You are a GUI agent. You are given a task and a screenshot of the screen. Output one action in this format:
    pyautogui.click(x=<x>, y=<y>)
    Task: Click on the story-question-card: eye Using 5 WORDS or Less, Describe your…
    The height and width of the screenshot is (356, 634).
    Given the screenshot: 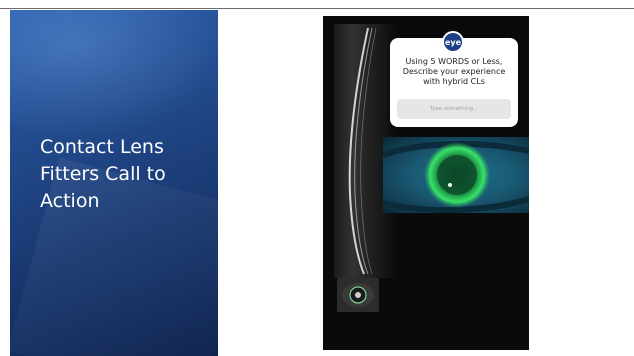 What is the action you would take?
    pyautogui.click(x=454, y=79)
    